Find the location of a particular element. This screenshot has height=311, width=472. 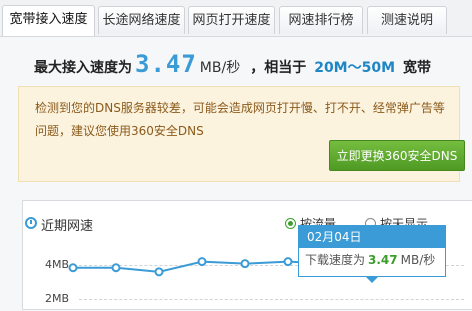

headline-middle: ，相当于 is located at coordinates (278, 68).